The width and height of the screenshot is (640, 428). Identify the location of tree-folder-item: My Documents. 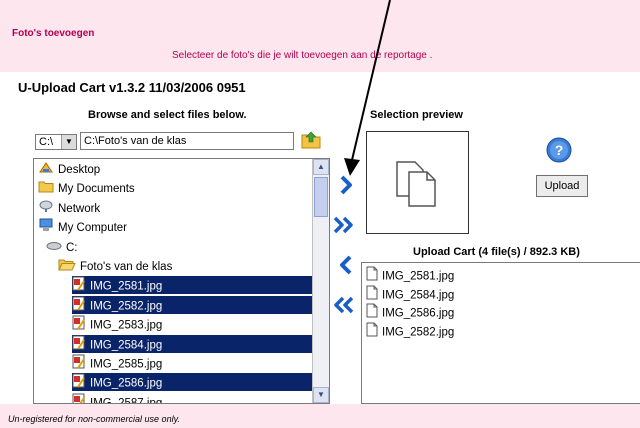
(86, 188).